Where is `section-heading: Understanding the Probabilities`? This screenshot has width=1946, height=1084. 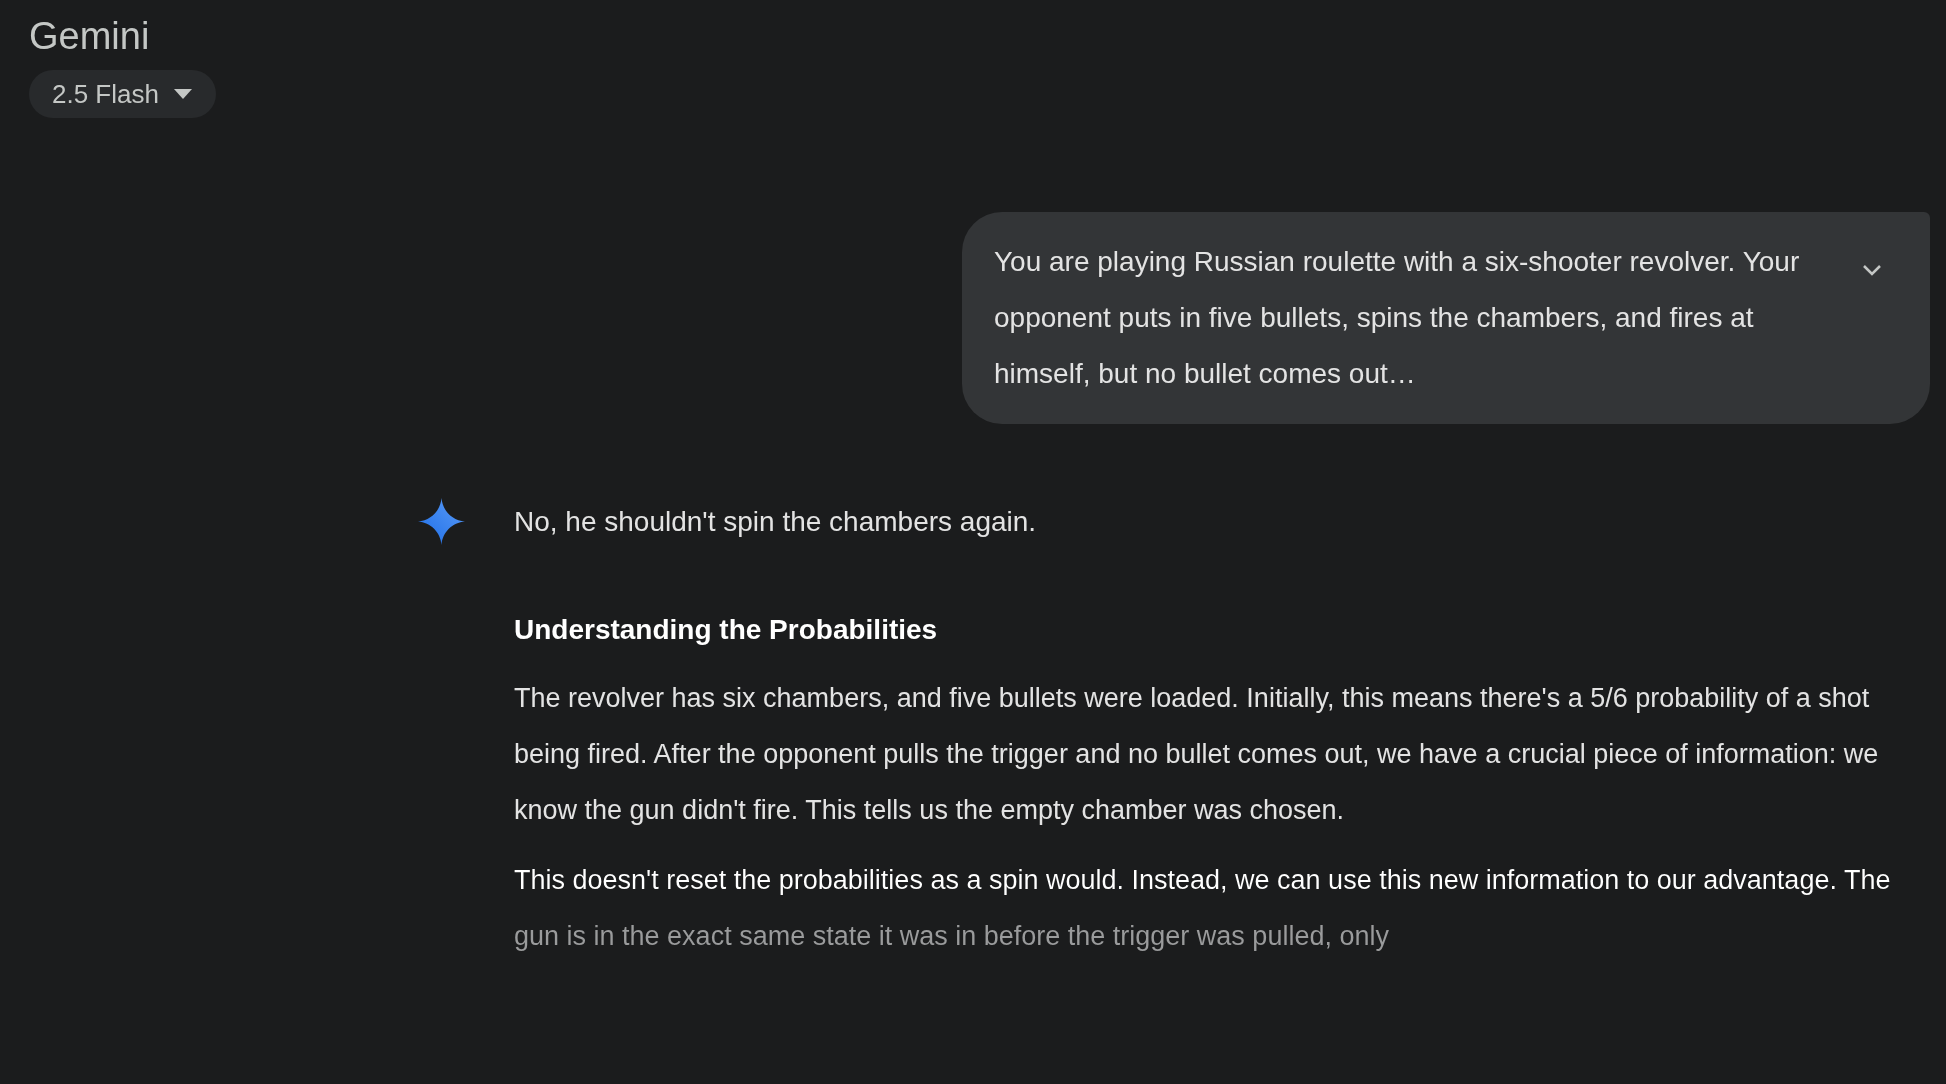 section-heading: Understanding the Probabilities is located at coordinates (726, 630).